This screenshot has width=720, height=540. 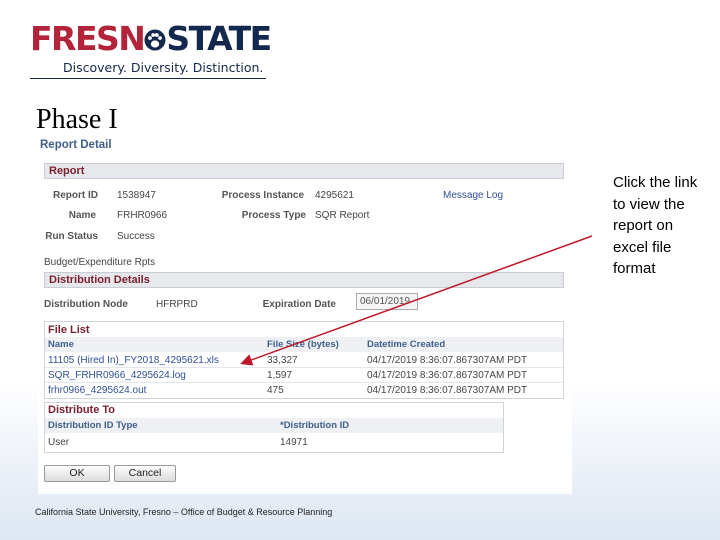 What do you see at coordinates (133, 360) in the screenshot?
I see `xls-file-link: 11105 (Hired In)_FY2018_4295621.xls` at bounding box center [133, 360].